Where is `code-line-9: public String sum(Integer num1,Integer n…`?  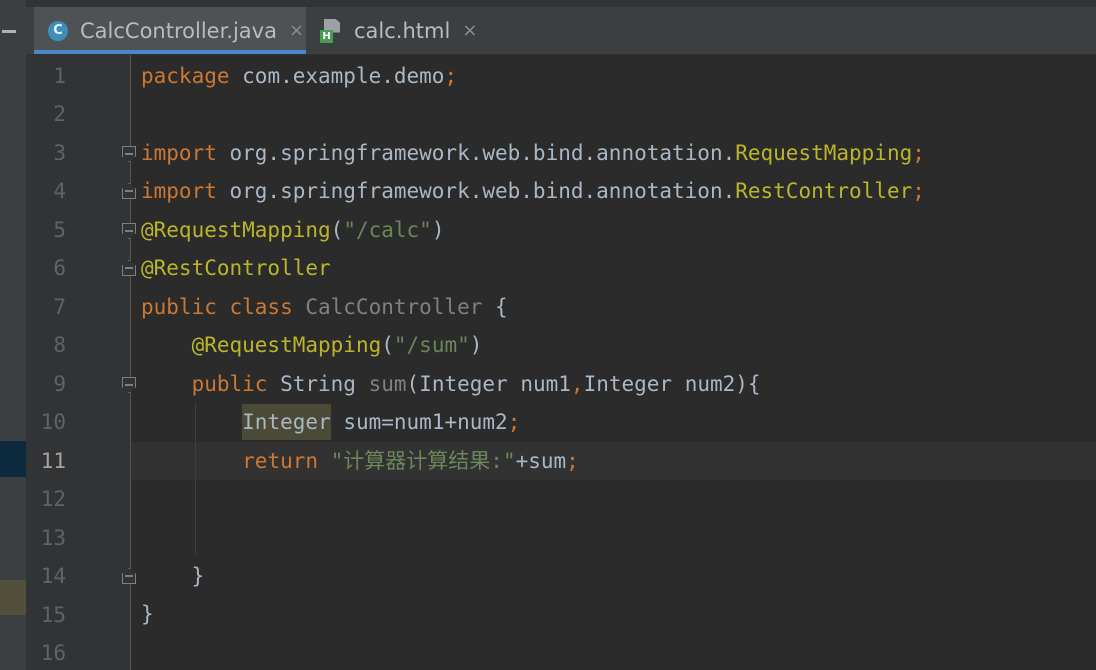
code-line-9: public String sum(Integer num1,Integer n… is located at coordinates (451, 384).